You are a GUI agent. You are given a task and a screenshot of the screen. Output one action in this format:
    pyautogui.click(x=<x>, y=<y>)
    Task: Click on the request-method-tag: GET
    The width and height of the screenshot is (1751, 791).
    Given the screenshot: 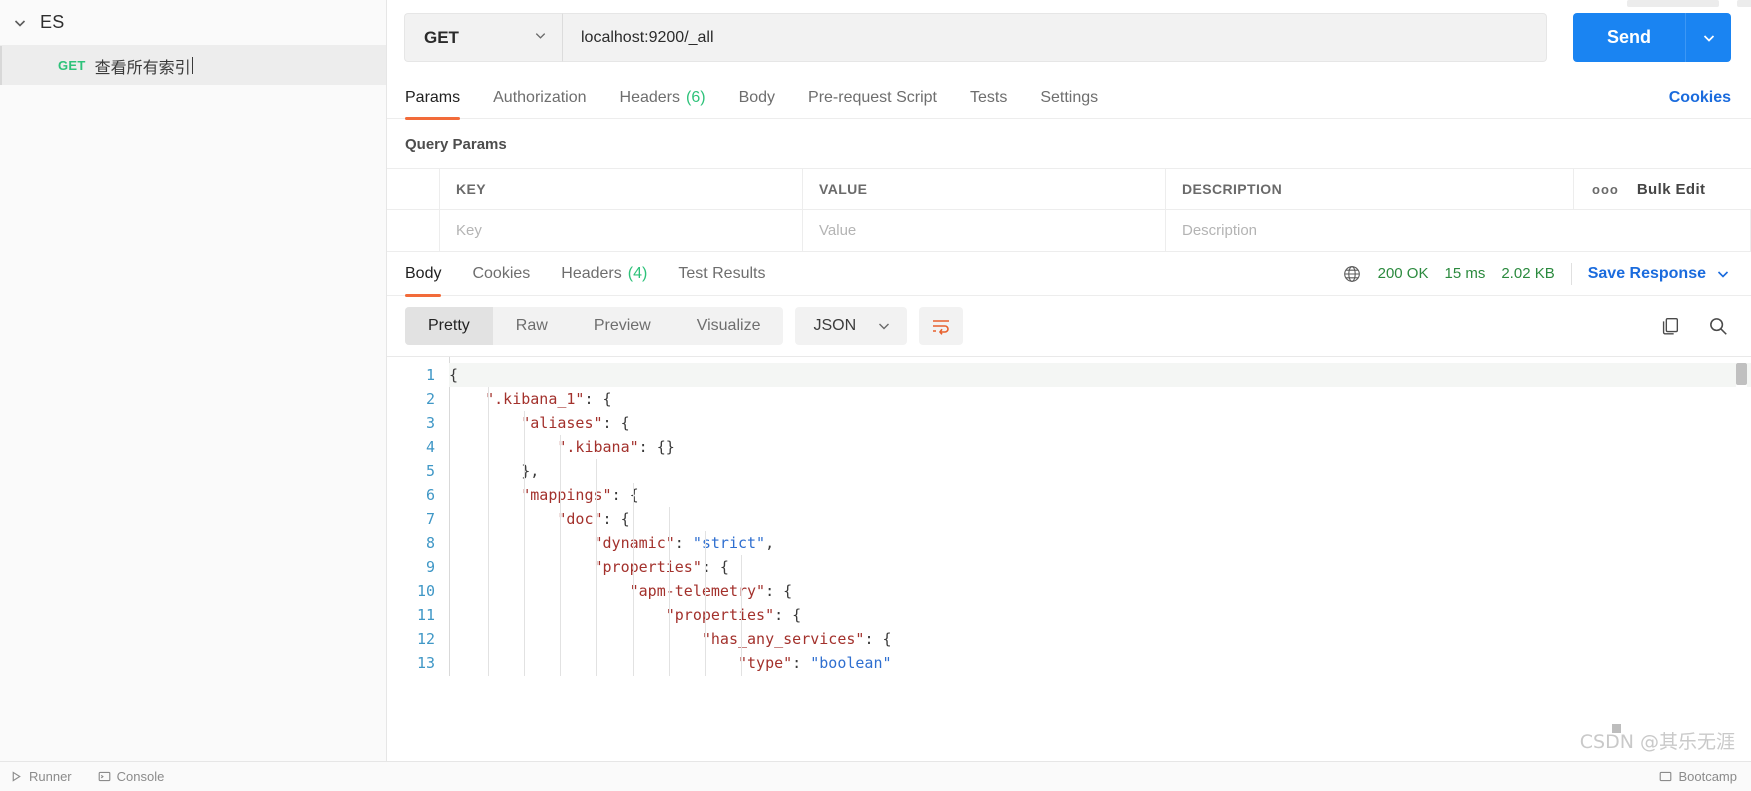 What is the action you would take?
    pyautogui.click(x=72, y=65)
    